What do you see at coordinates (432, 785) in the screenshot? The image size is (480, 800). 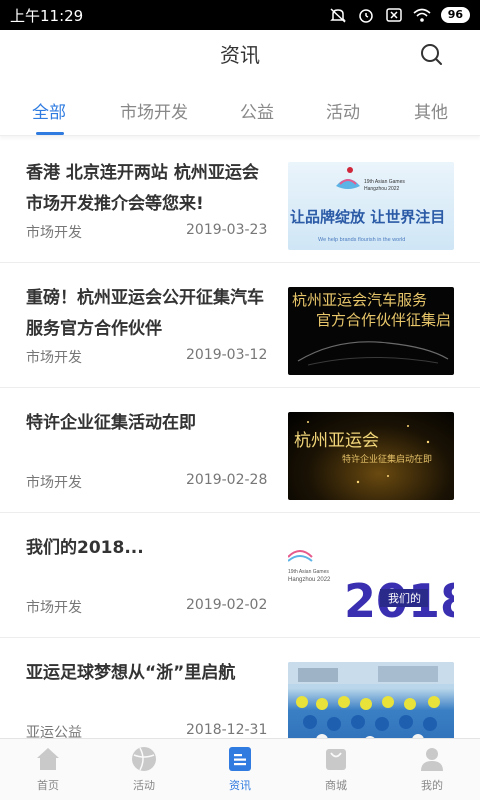 I see `tabbar-label: 我的` at bounding box center [432, 785].